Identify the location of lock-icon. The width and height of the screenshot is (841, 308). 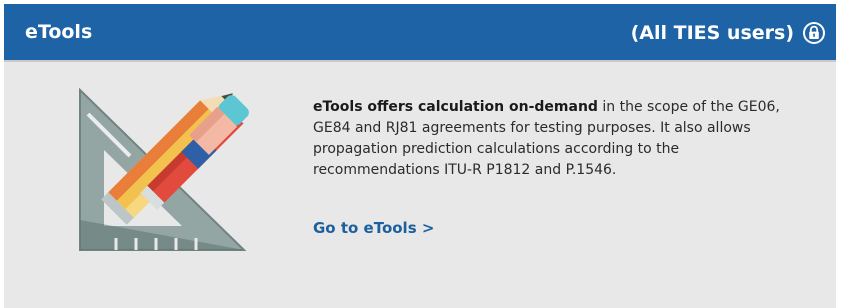
(814, 33).